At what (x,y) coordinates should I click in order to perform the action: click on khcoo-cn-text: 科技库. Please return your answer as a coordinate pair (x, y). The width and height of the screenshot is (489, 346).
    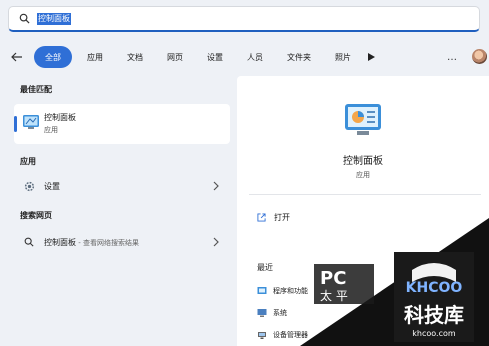
    Looking at the image, I should click on (434, 315).